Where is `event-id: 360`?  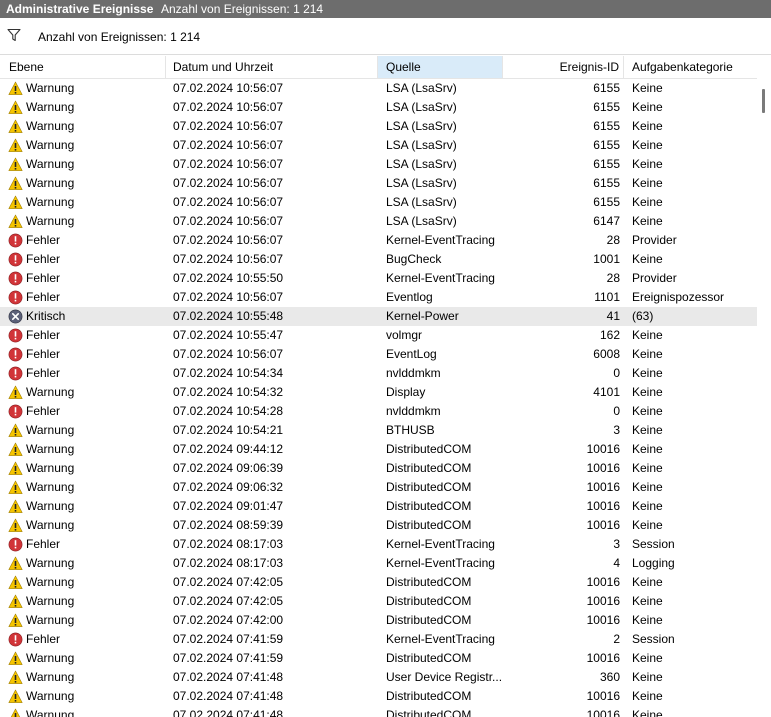 event-id: 360 is located at coordinates (609, 677).